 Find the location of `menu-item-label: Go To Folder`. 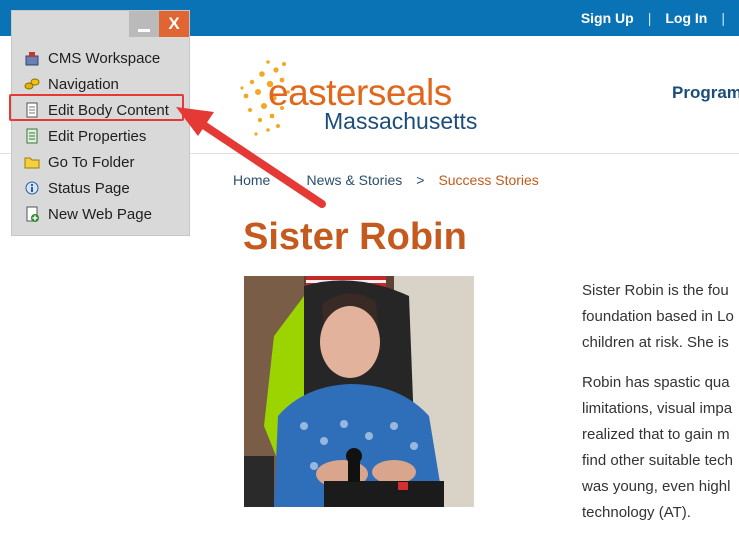

menu-item-label: Go To Folder is located at coordinates (91, 162).